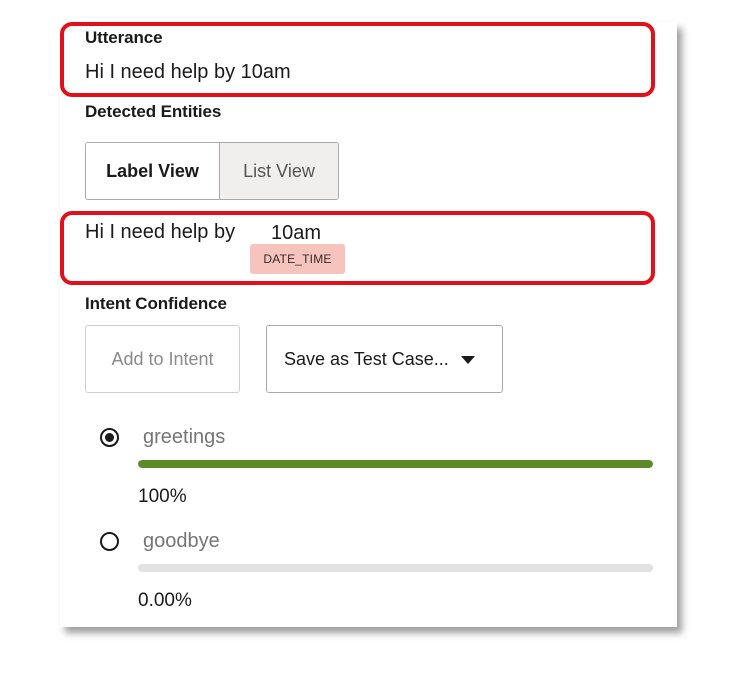 Image resolution: width=742 pixels, height=680 pixels. I want to click on label-view-tab: Label View, so click(153, 171).